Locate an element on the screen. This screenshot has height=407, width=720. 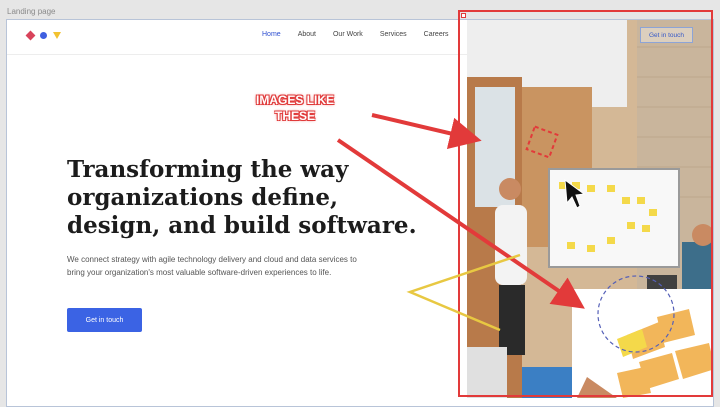
annotation-line: IMAGES LIKE is located at coordinates (294, 100).